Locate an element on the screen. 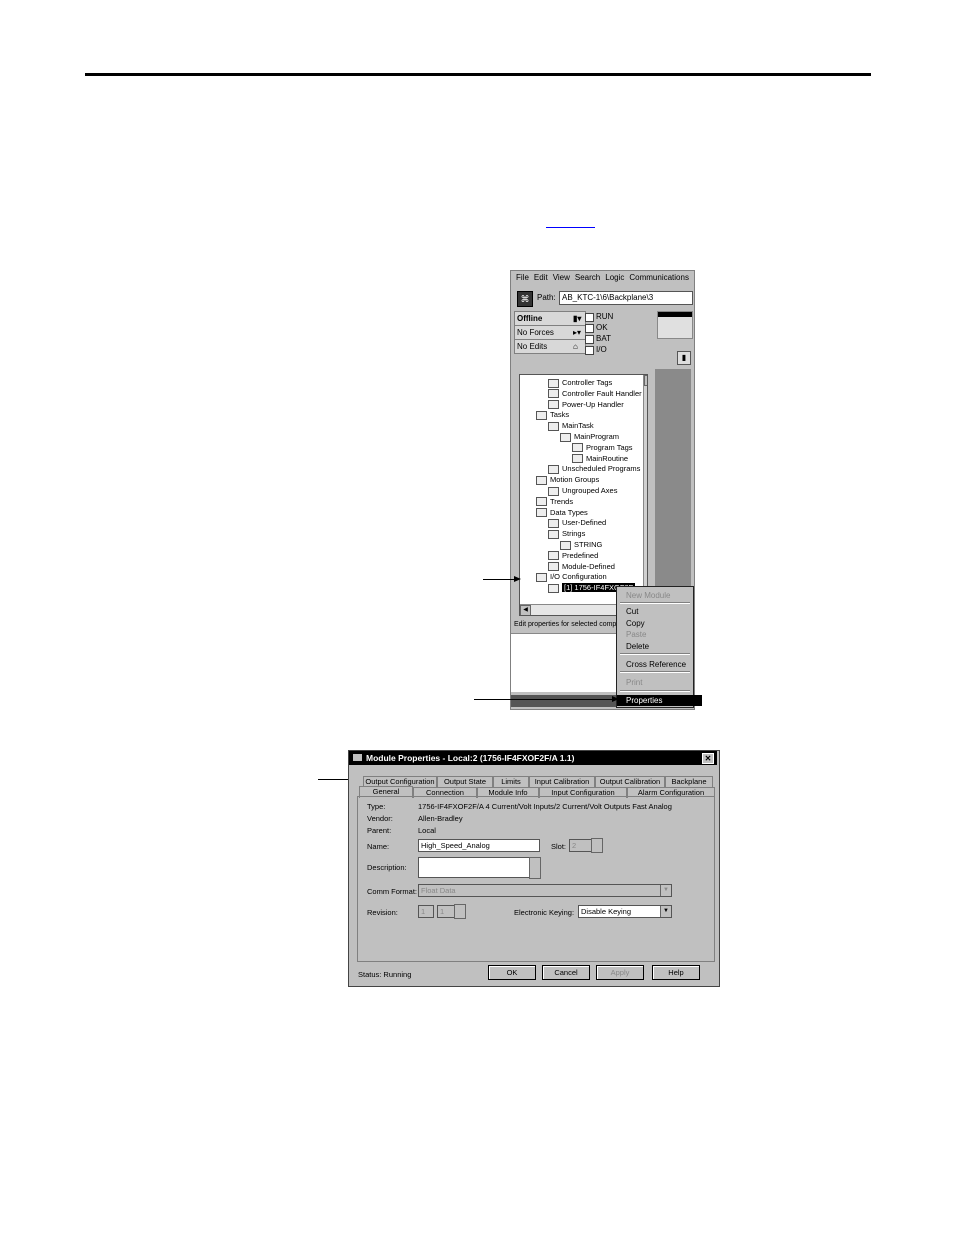  path-field: AB_KTC-1\6\Backplane\3 is located at coordinates (626, 298).